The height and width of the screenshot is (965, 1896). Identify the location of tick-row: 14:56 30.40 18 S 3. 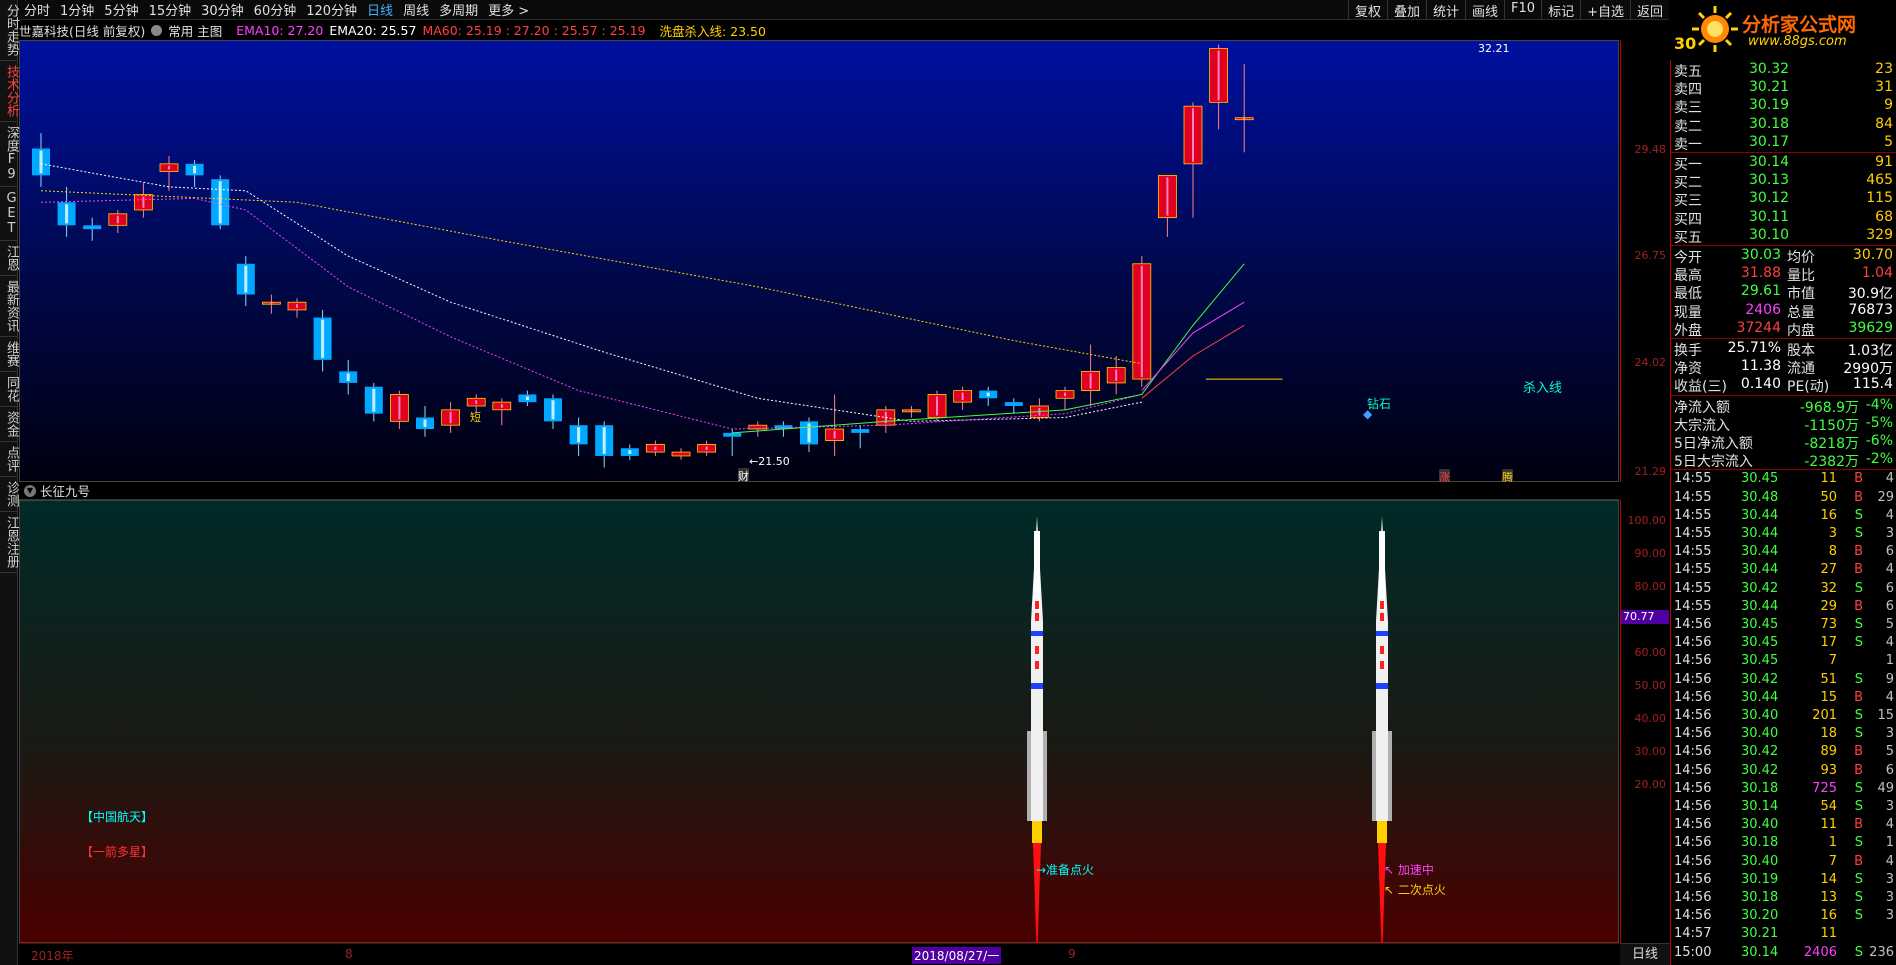
(1783, 734).